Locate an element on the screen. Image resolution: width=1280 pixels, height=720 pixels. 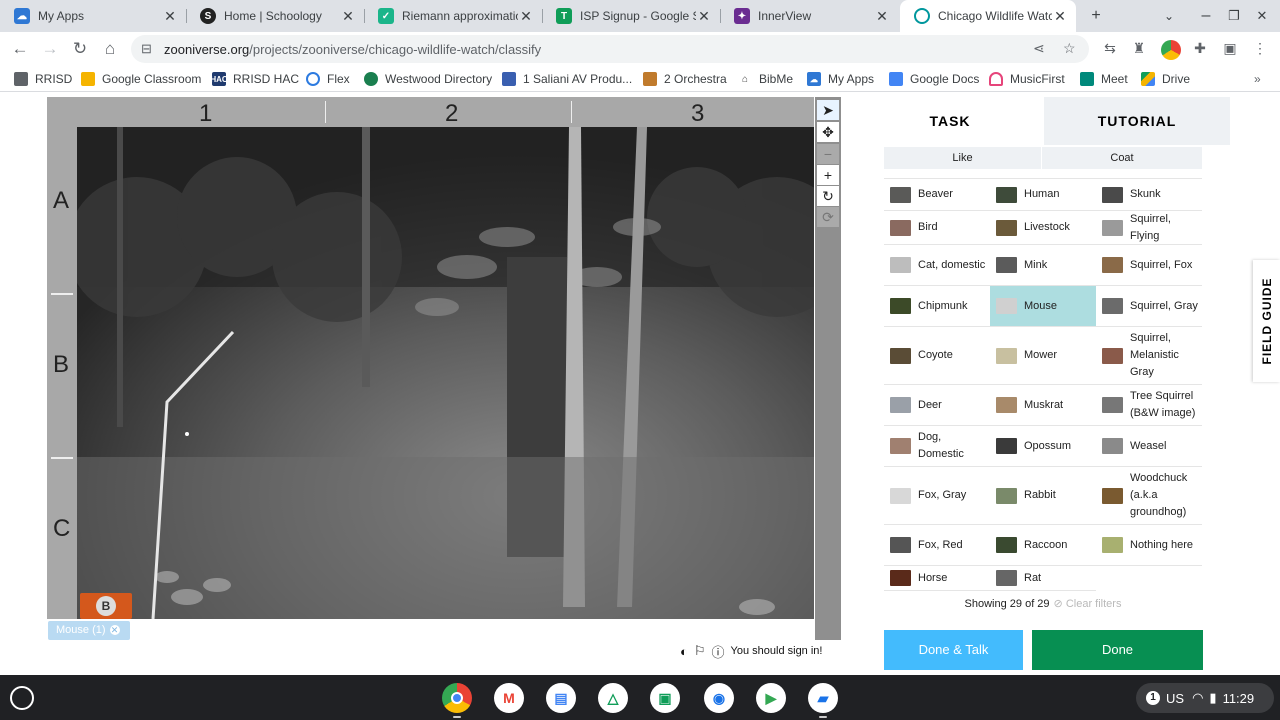
field-guide-button: FIELD GUIDE is located at coordinates (1266, 321).